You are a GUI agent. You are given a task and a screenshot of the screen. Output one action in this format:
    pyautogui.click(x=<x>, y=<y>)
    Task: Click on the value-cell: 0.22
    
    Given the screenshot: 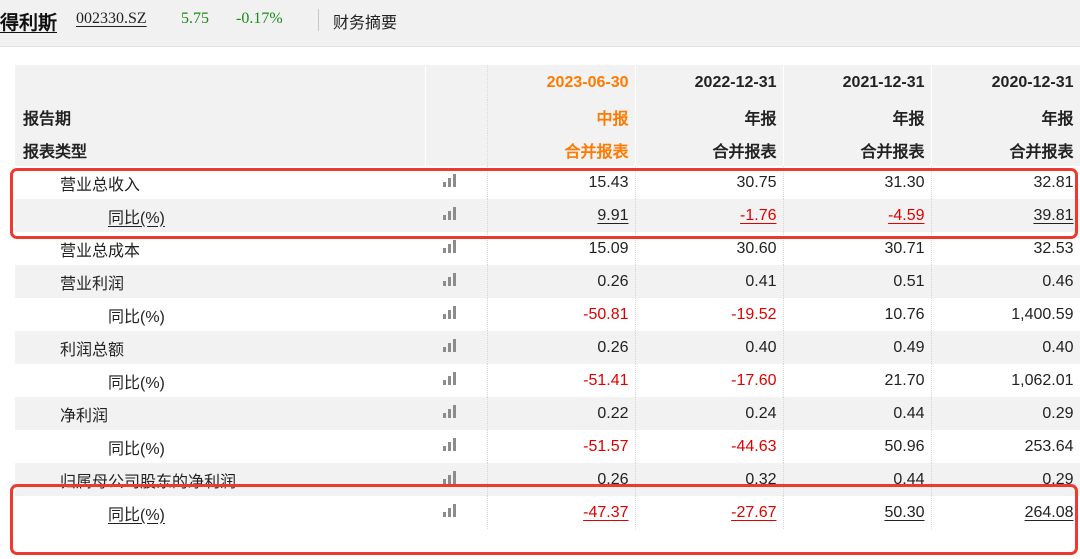 What is the action you would take?
    pyautogui.click(x=561, y=413)
    